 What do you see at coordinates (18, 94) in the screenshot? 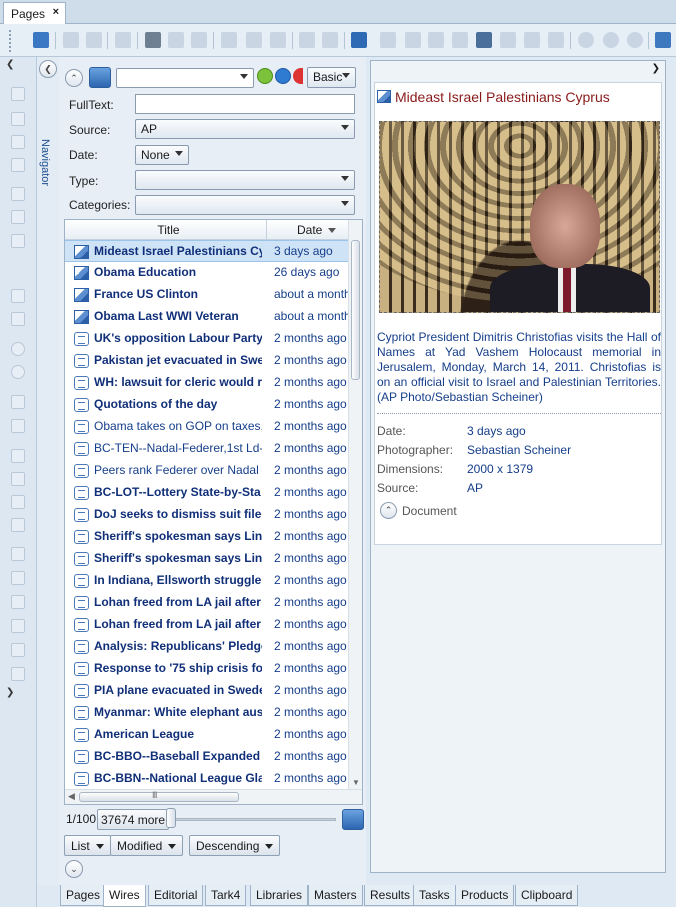
I see `pointer-icon` at bounding box center [18, 94].